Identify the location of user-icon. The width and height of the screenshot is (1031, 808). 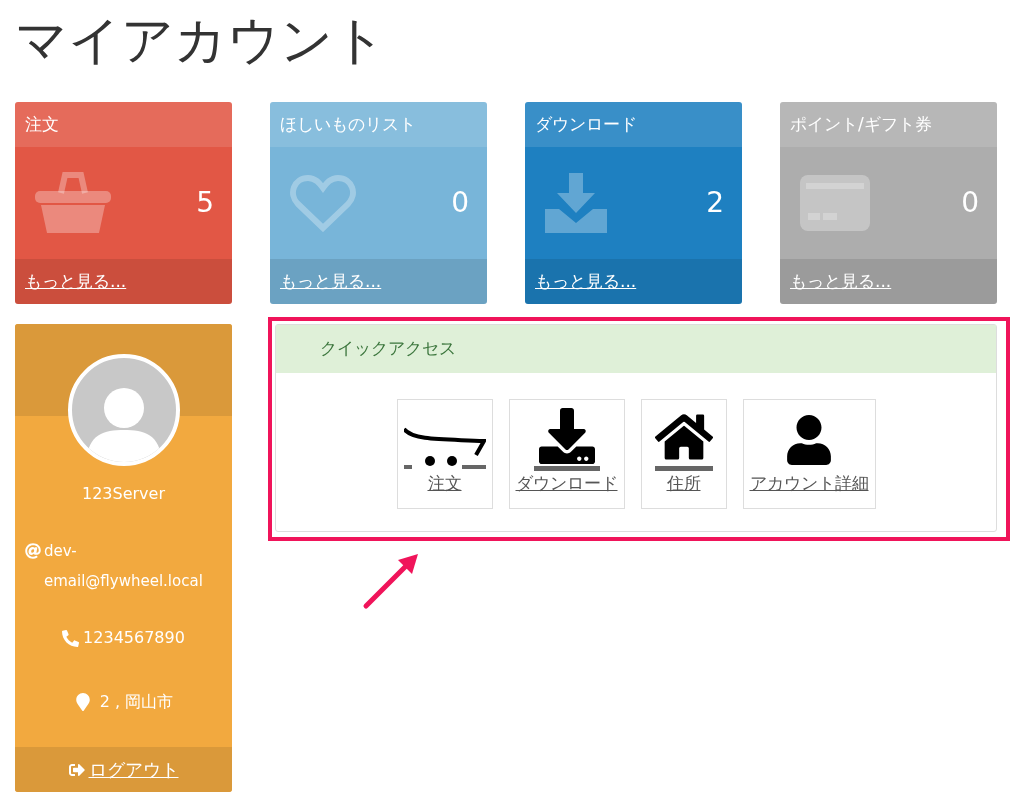
(809, 439).